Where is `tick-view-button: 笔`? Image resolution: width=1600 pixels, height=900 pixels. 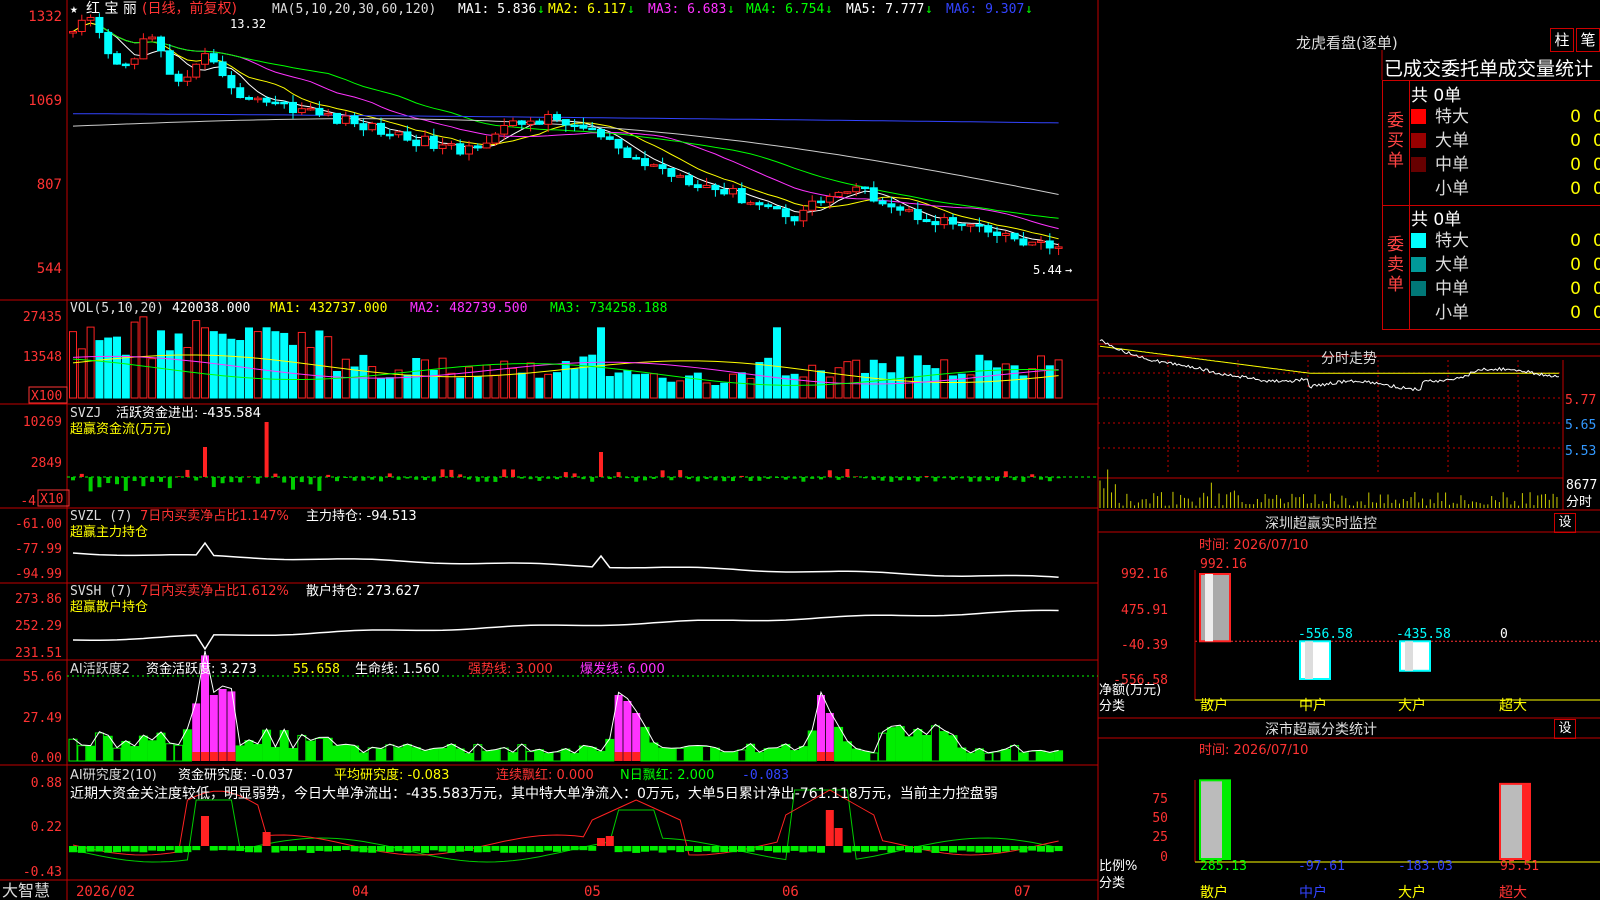
tick-view-button: 笔 is located at coordinates (1588, 40).